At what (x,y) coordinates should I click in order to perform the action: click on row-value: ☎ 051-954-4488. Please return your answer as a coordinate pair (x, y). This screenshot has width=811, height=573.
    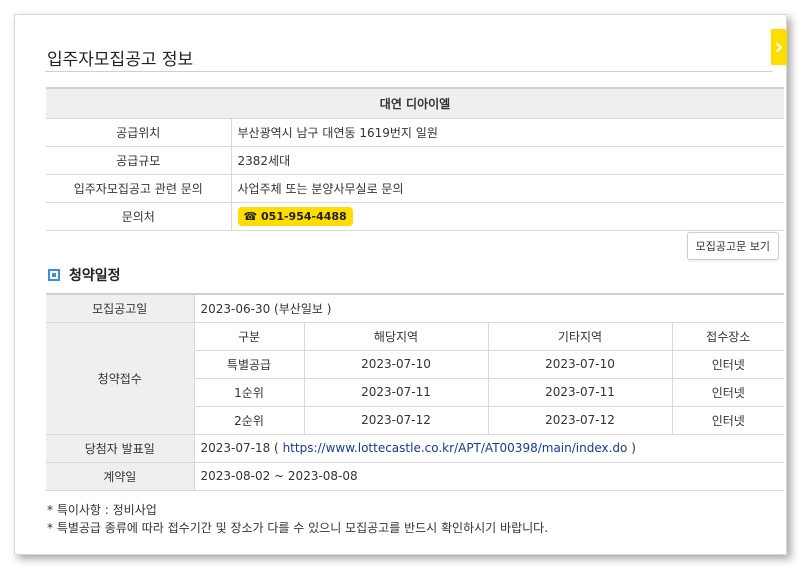
    Looking at the image, I should click on (507, 216).